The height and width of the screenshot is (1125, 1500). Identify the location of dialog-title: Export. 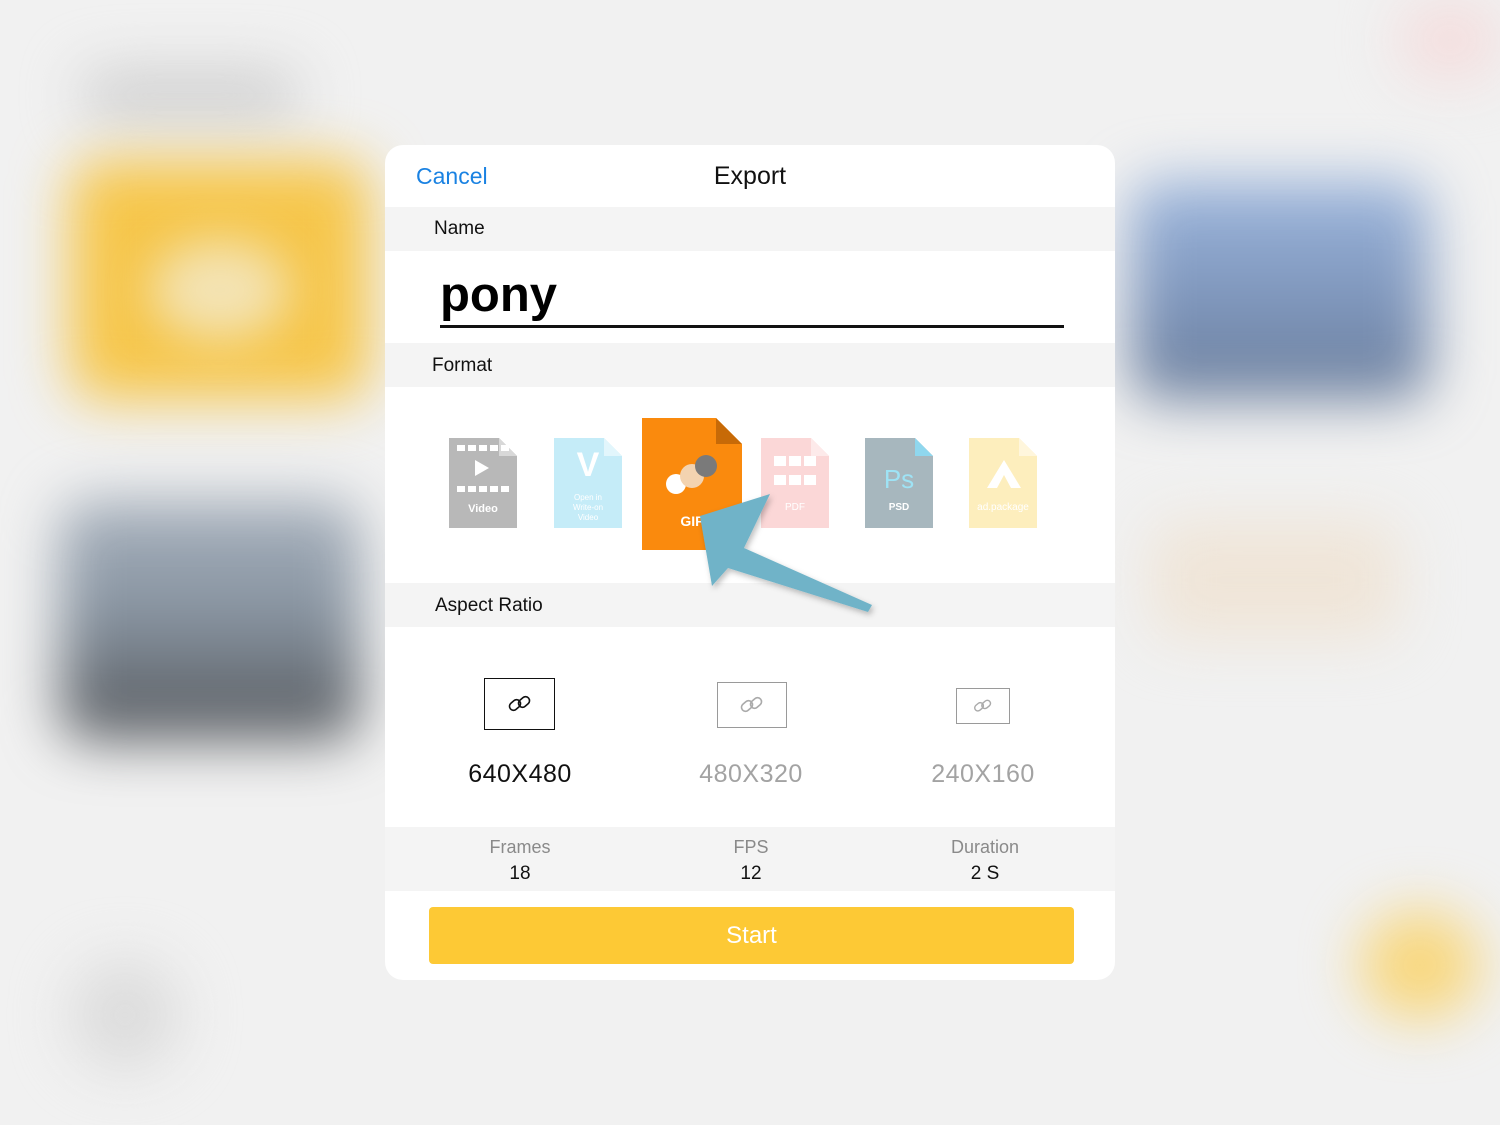
(750, 176).